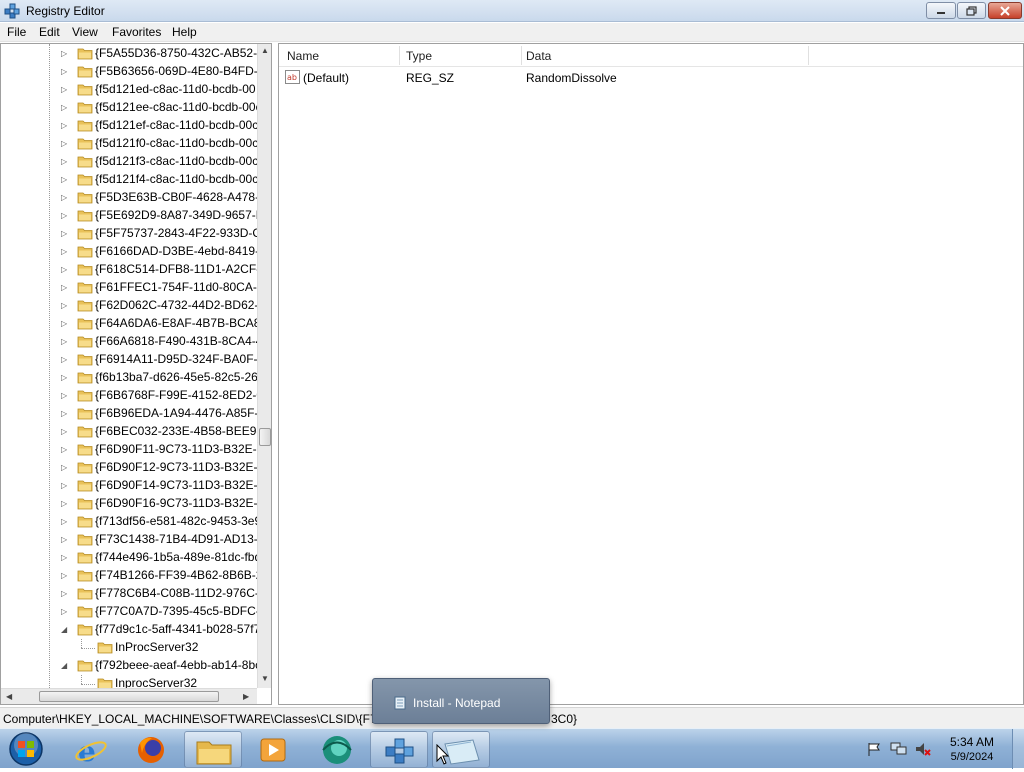 The width and height of the screenshot is (1024, 772). I want to click on start-button, so click(26, 749).